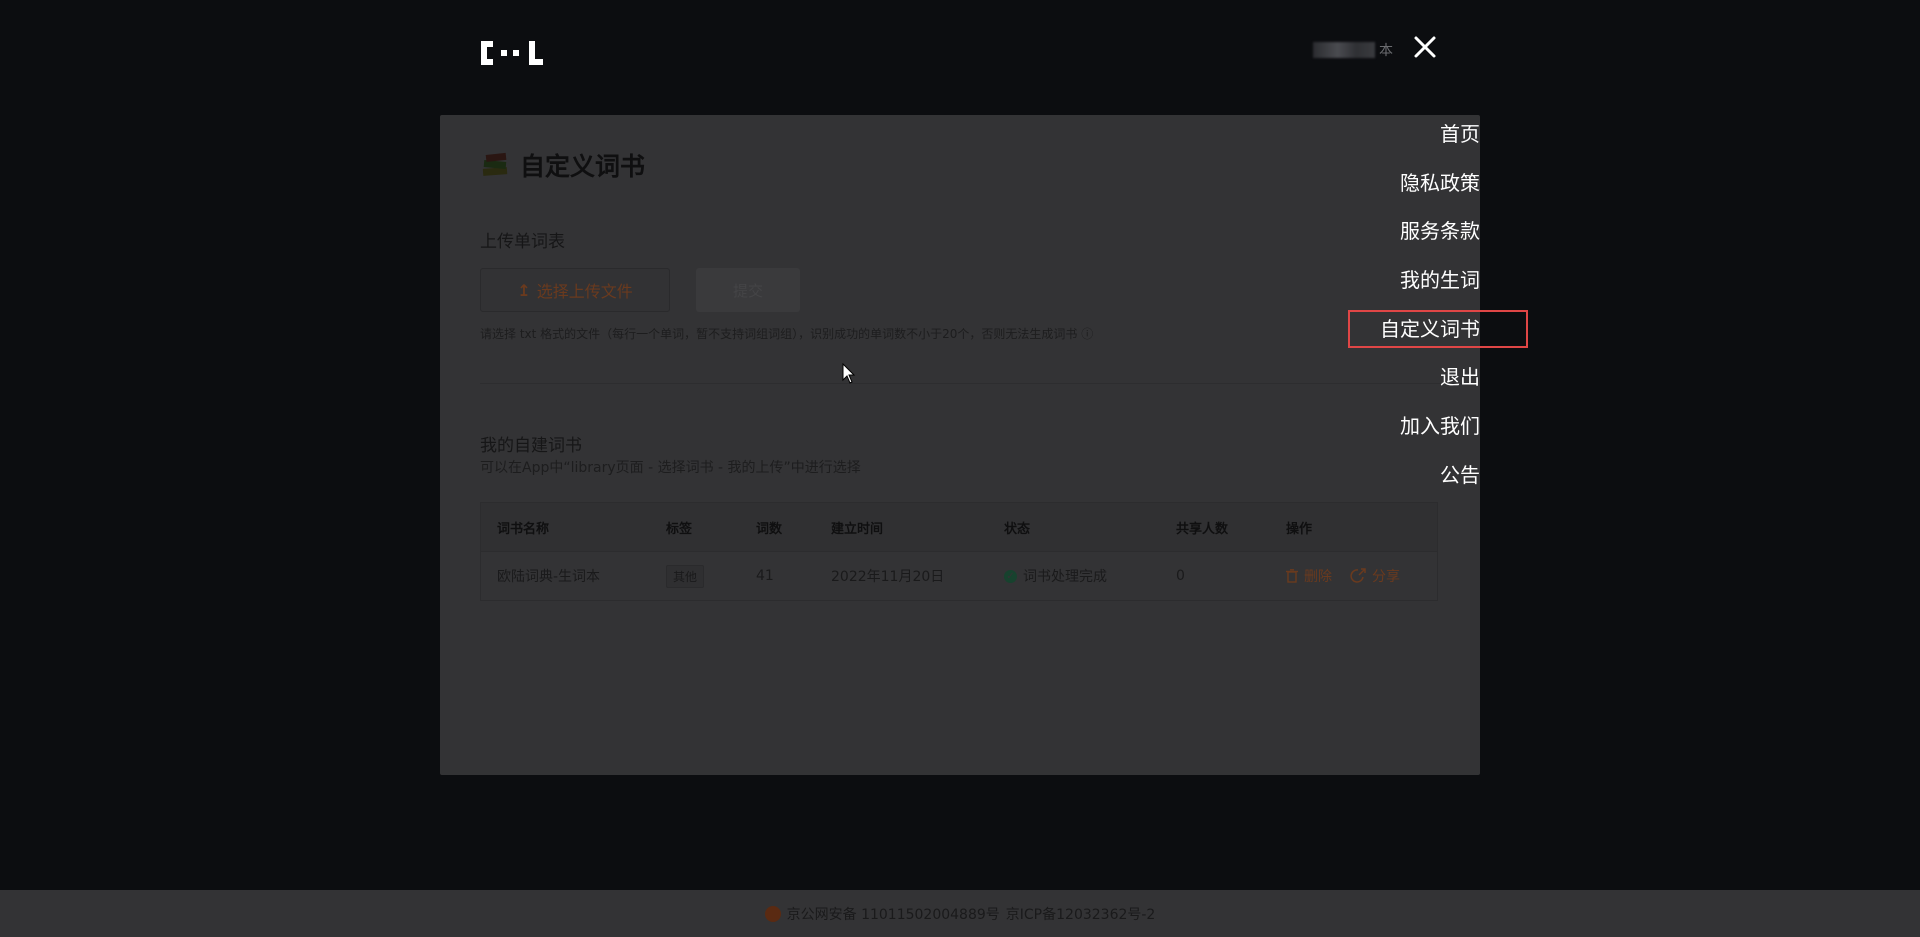 This screenshot has height=937, width=1920. I want to click on col-created: 建立时间, so click(857, 529).